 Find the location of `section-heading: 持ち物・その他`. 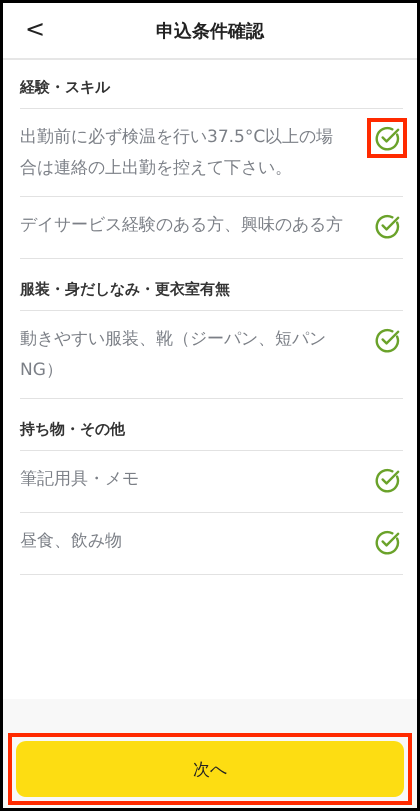

section-heading: 持ち物・その他 is located at coordinates (211, 435).